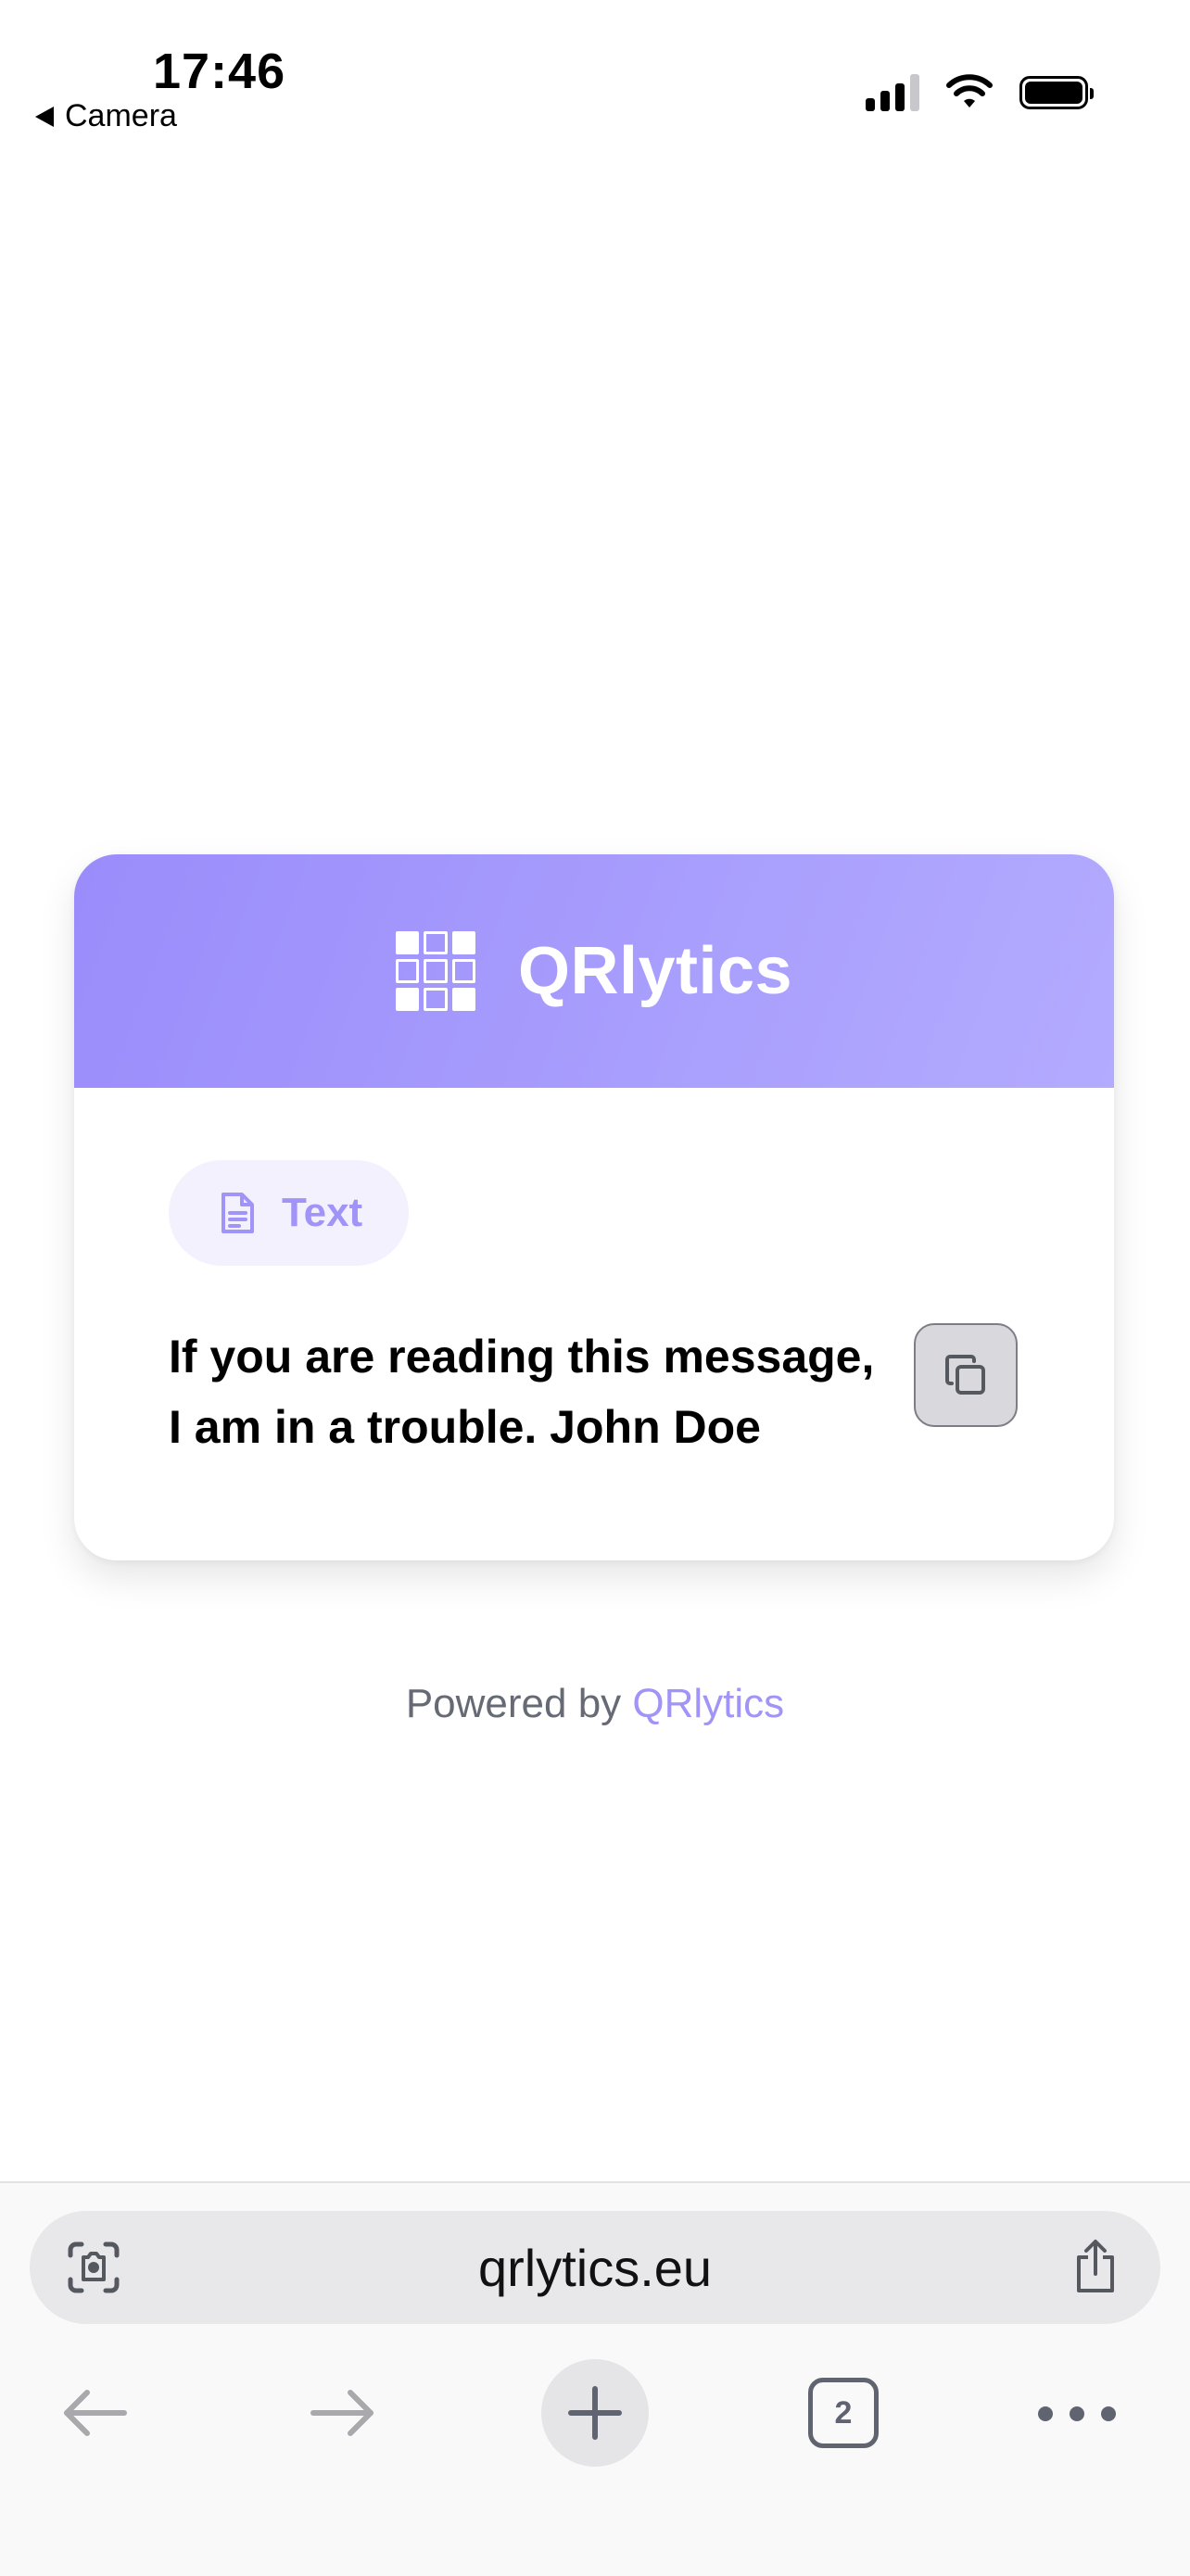  I want to click on back-triangle-icon, so click(44, 116).